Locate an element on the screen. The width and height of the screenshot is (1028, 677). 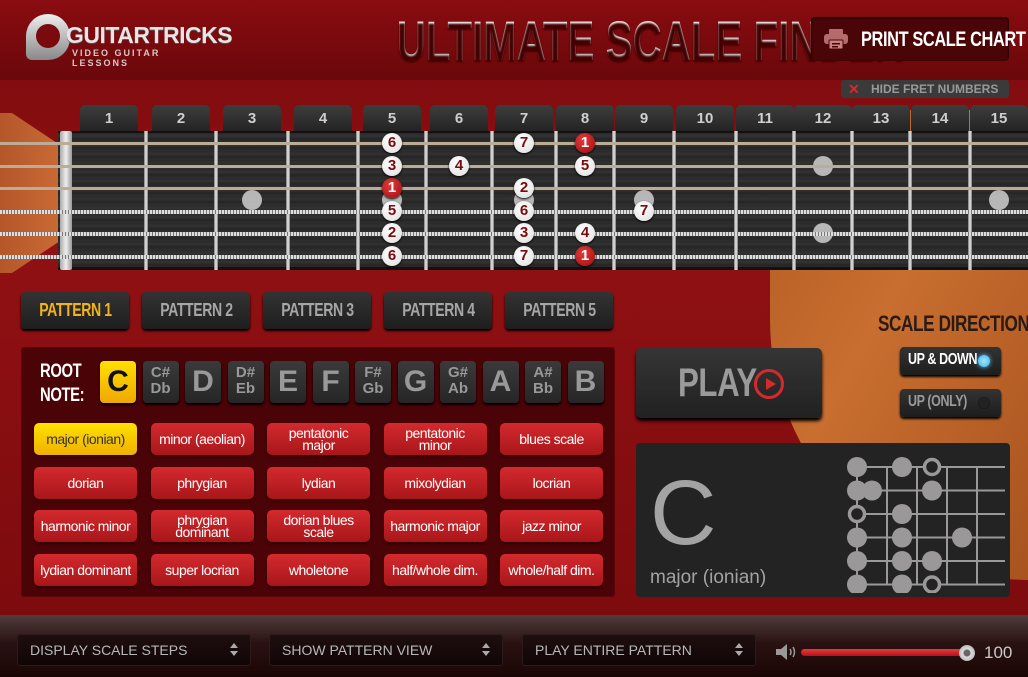
scale-button-label: whole/half dim. is located at coordinates (552, 570).